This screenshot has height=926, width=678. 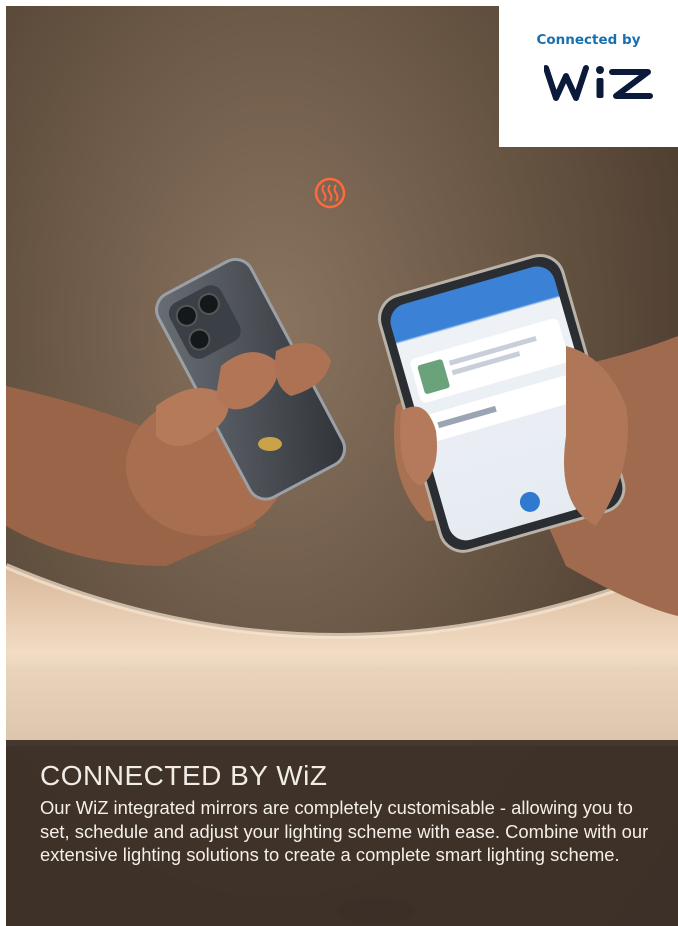 What do you see at coordinates (588, 40) in the screenshot?
I see `badge-label: Connected by` at bounding box center [588, 40].